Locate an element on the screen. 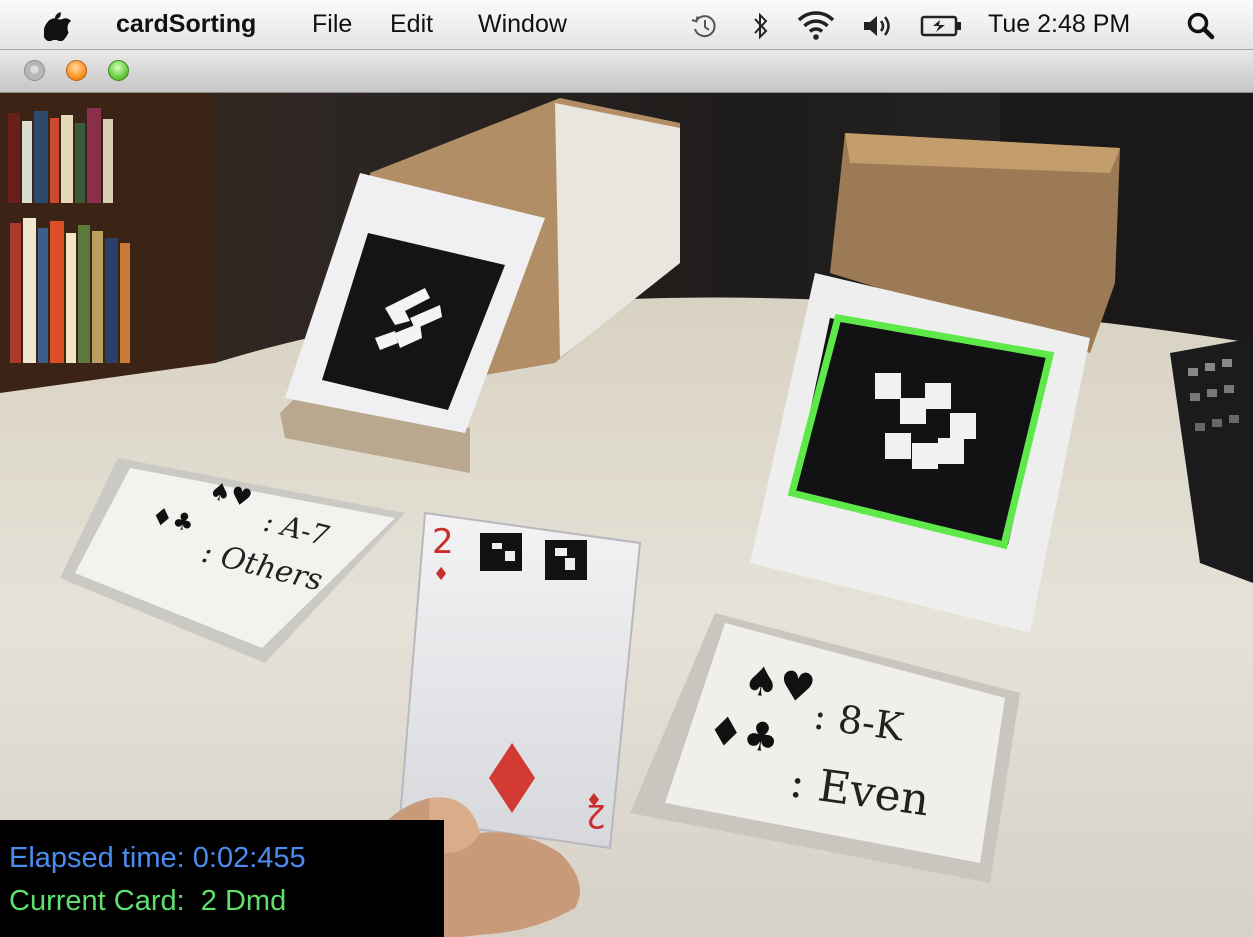 This screenshot has width=1253, height=937. zoom-button is located at coordinates (118, 70).